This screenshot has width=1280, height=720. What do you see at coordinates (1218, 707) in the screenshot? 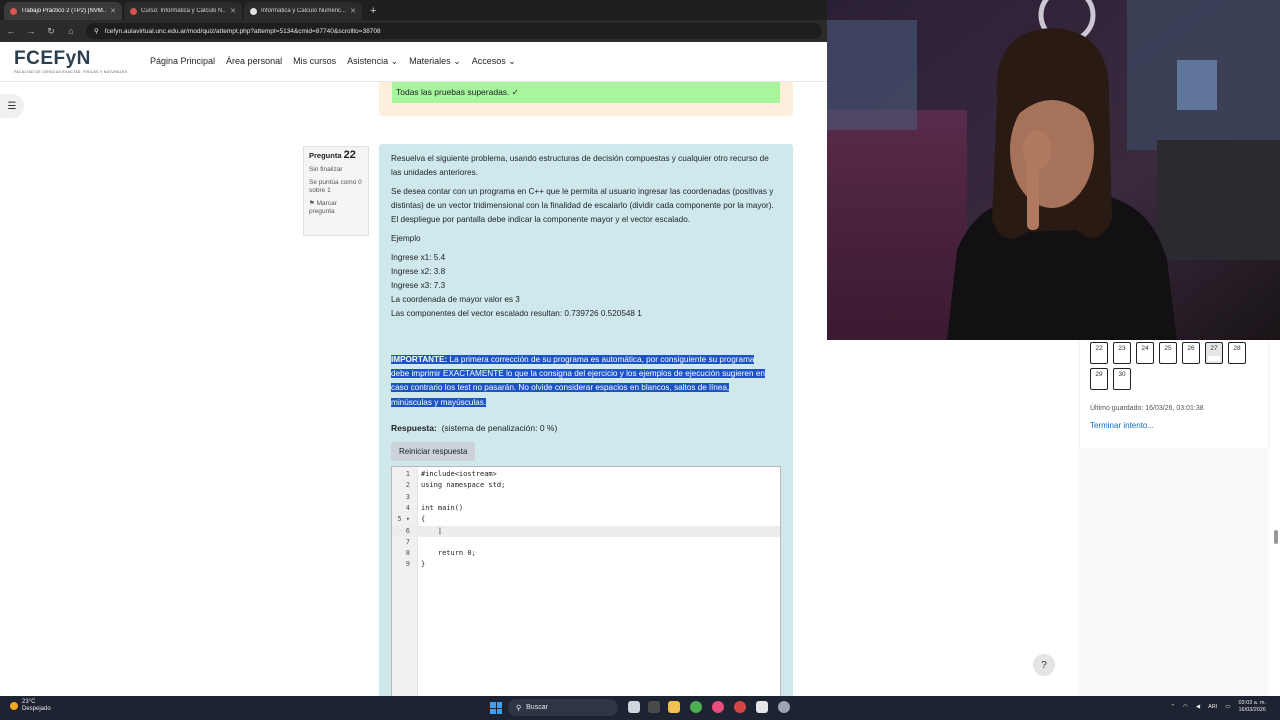
I see `system-tray: ⌃ ◠ ◀ ARI ▭ 03:03 a. m. 16/03/2026` at bounding box center [1218, 707].